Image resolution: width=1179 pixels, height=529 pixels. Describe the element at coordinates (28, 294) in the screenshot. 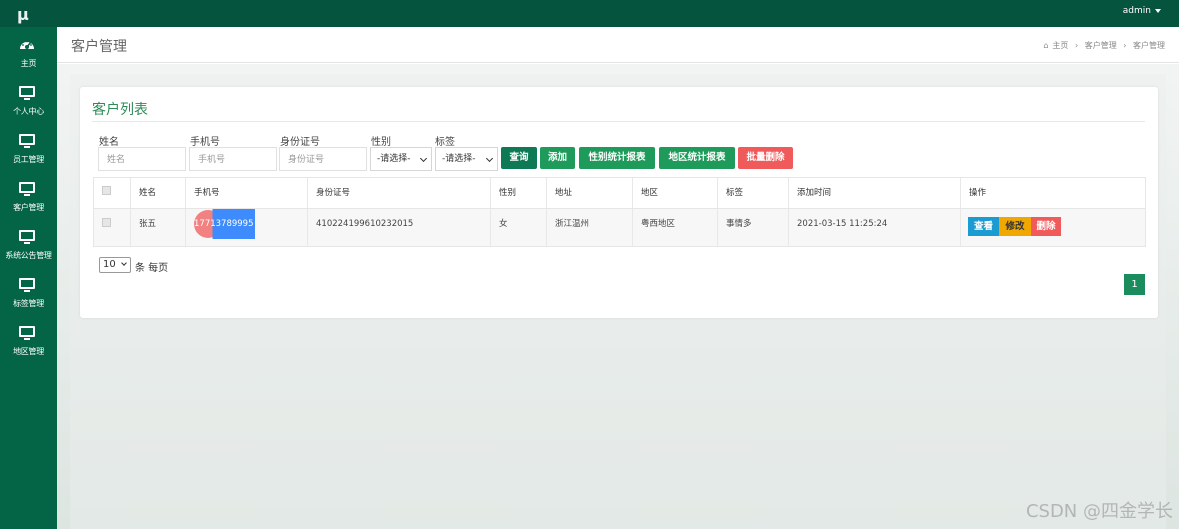

I see `sidebar-item-tags: 标签管理` at that location.